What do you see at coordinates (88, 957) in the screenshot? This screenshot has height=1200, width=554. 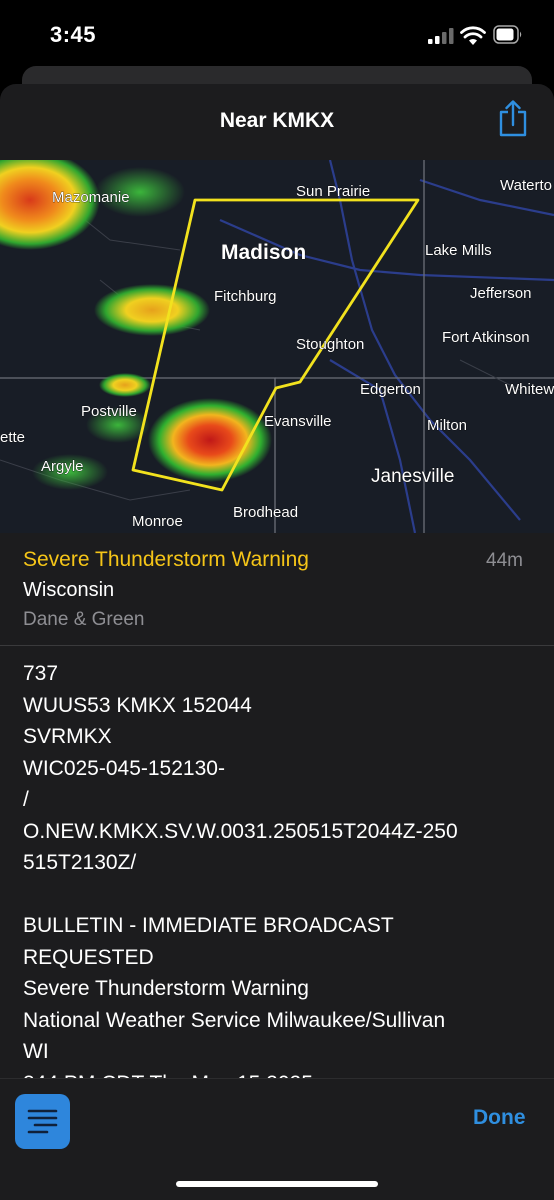 I see `bulletin-line: REQUESTED` at bounding box center [88, 957].